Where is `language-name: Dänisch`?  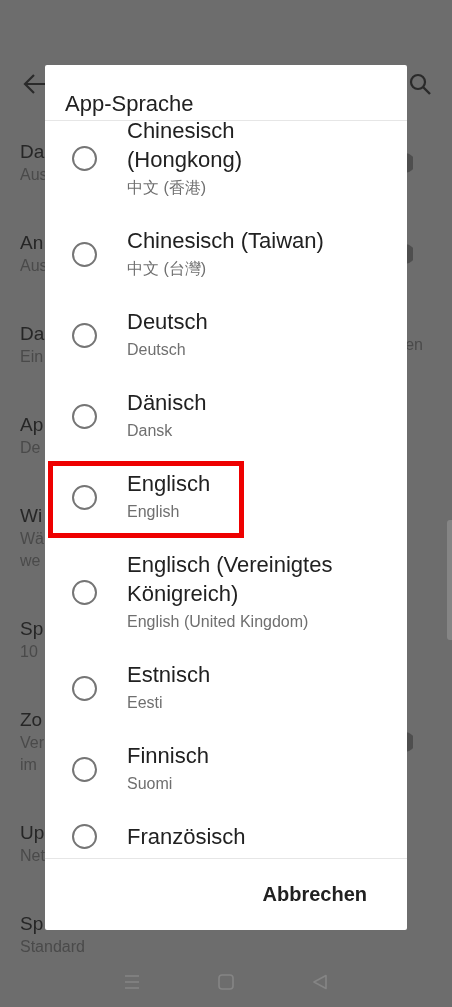
language-name: Dänisch is located at coordinates (167, 403).